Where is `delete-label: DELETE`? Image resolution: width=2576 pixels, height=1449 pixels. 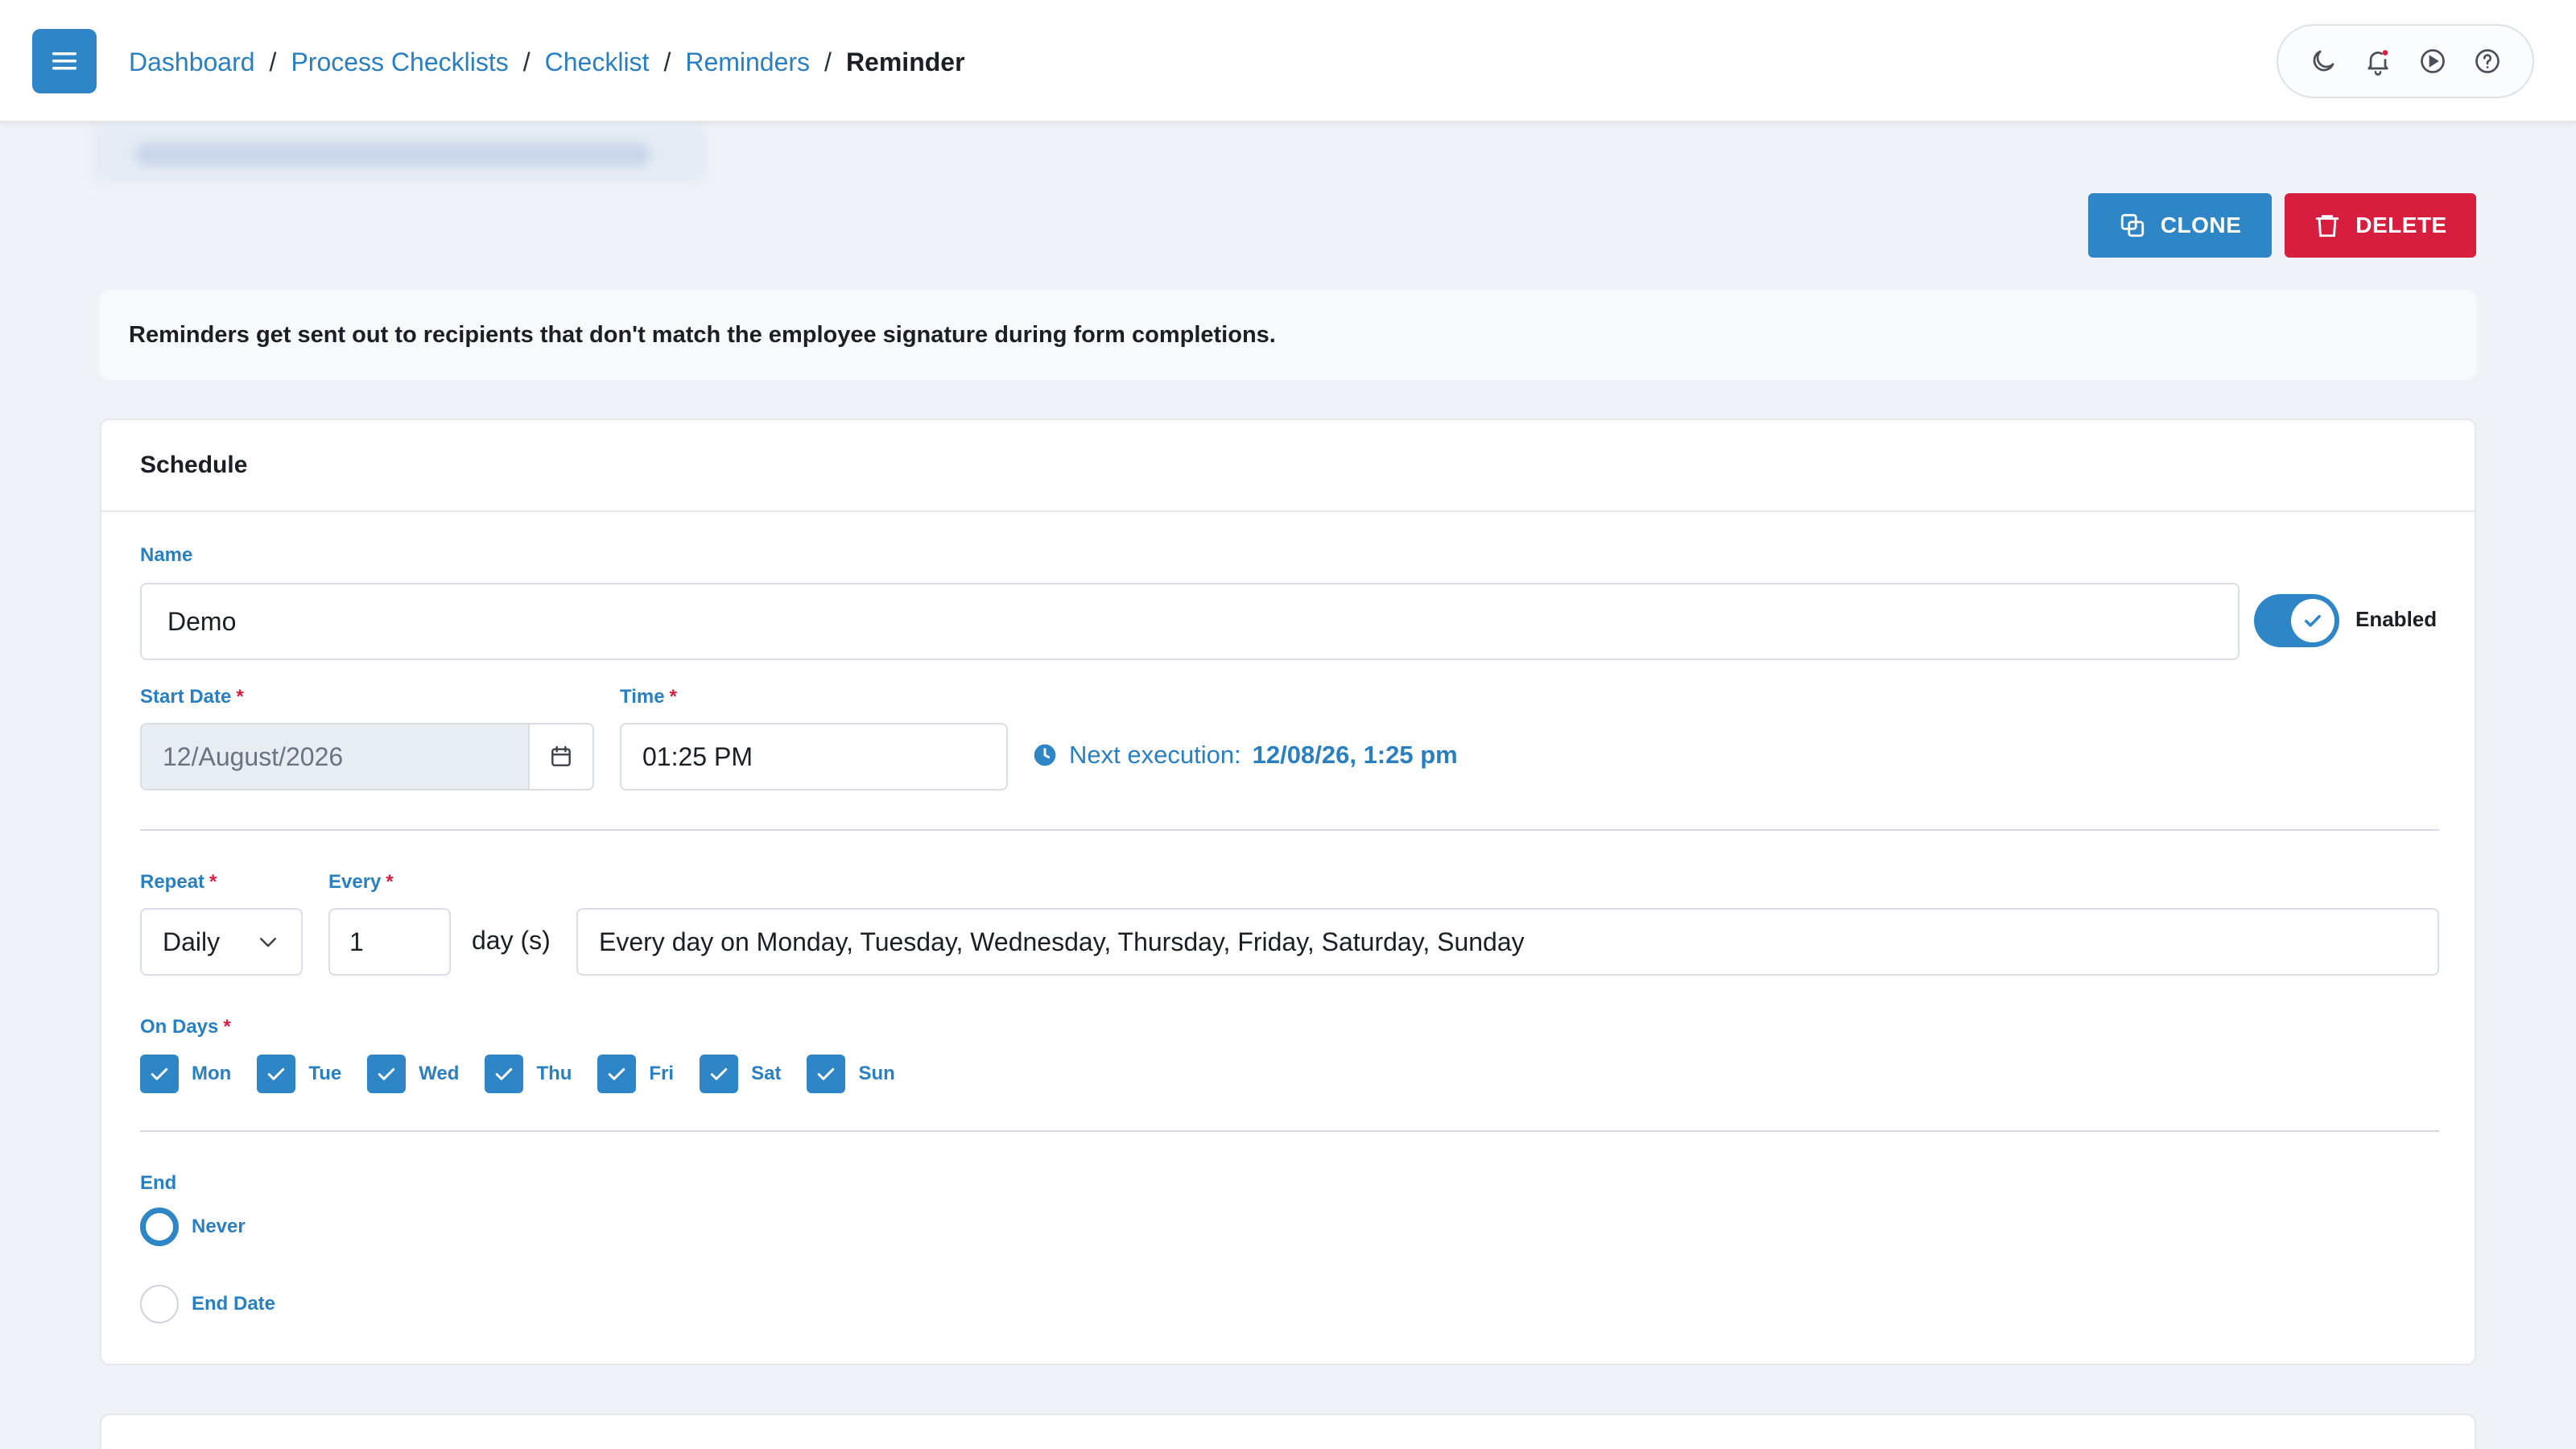
delete-label: DELETE is located at coordinates (2401, 225).